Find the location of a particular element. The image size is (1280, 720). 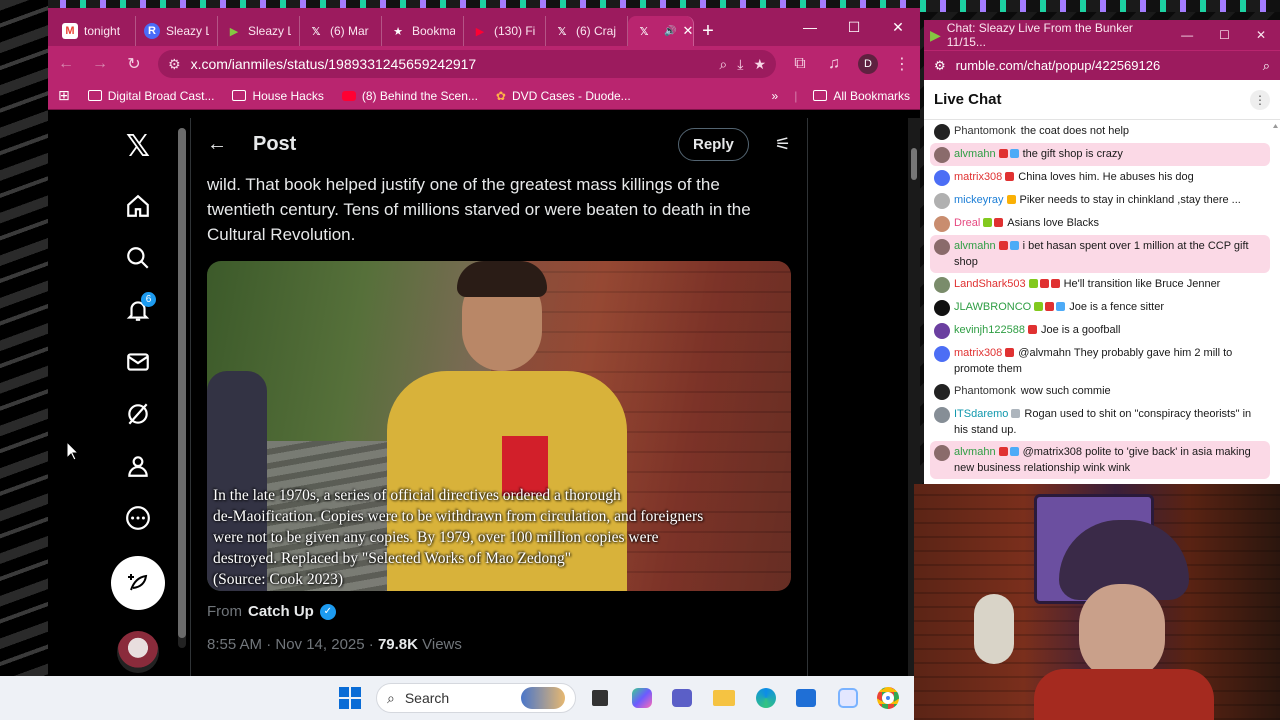

forward-arrow-icon: → is located at coordinates (100, 64).